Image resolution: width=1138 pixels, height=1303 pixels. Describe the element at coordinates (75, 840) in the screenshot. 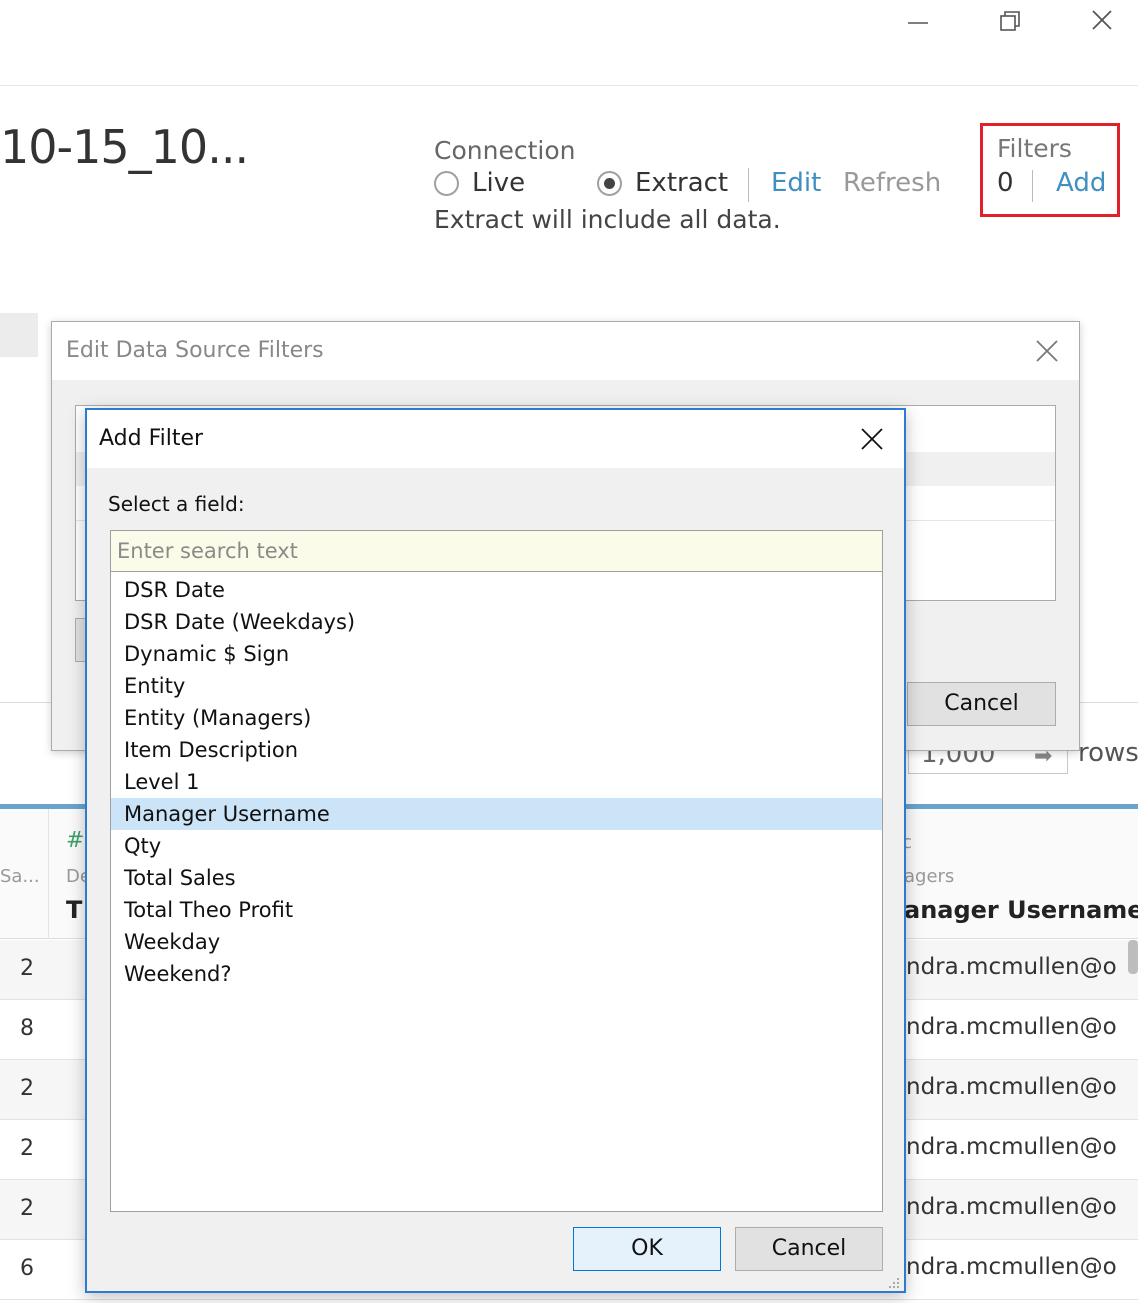

I see `number-type-icon: #` at that location.